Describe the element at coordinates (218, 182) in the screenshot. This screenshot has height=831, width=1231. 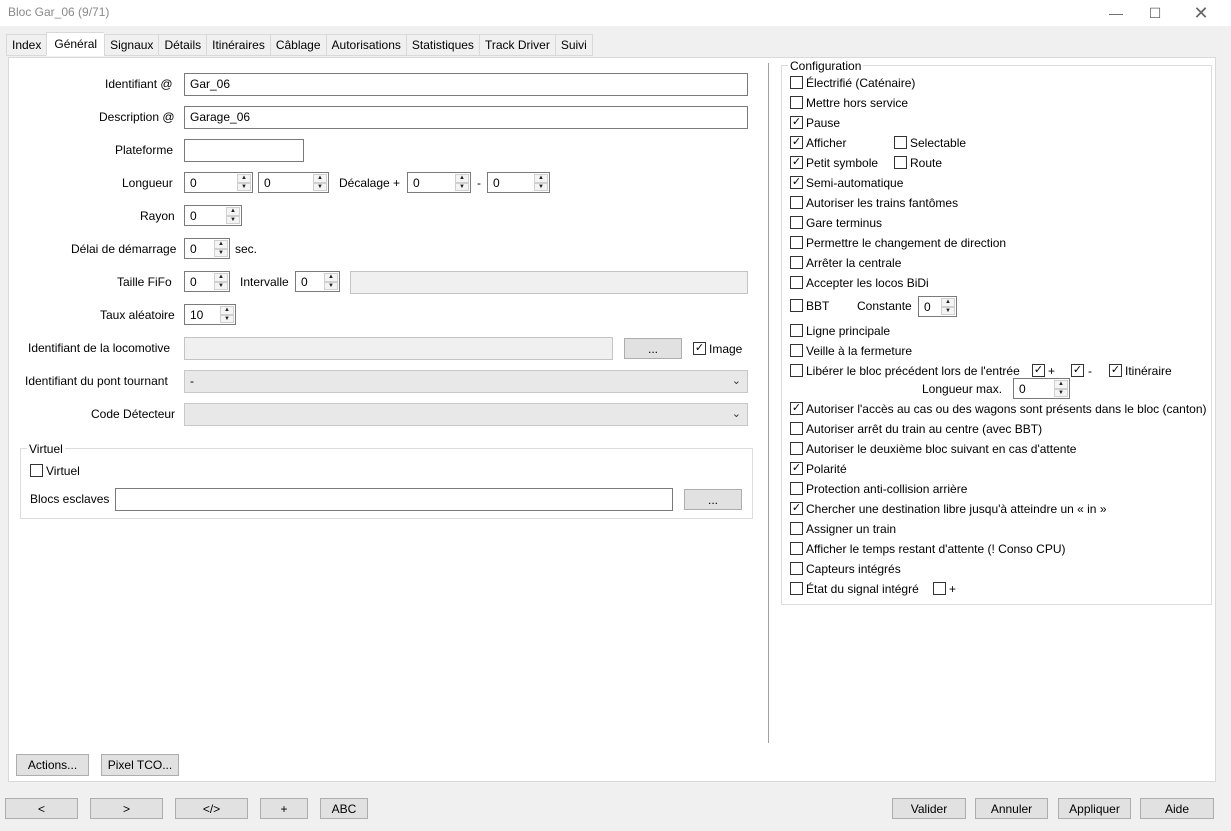
I see `longueur-spin-1: 0 ▲ ▼` at that location.